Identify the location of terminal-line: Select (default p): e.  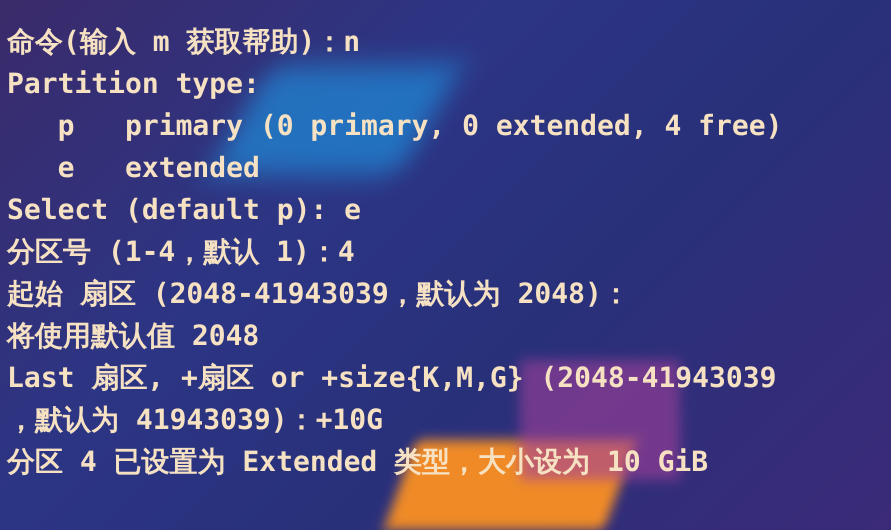
(184, 210).